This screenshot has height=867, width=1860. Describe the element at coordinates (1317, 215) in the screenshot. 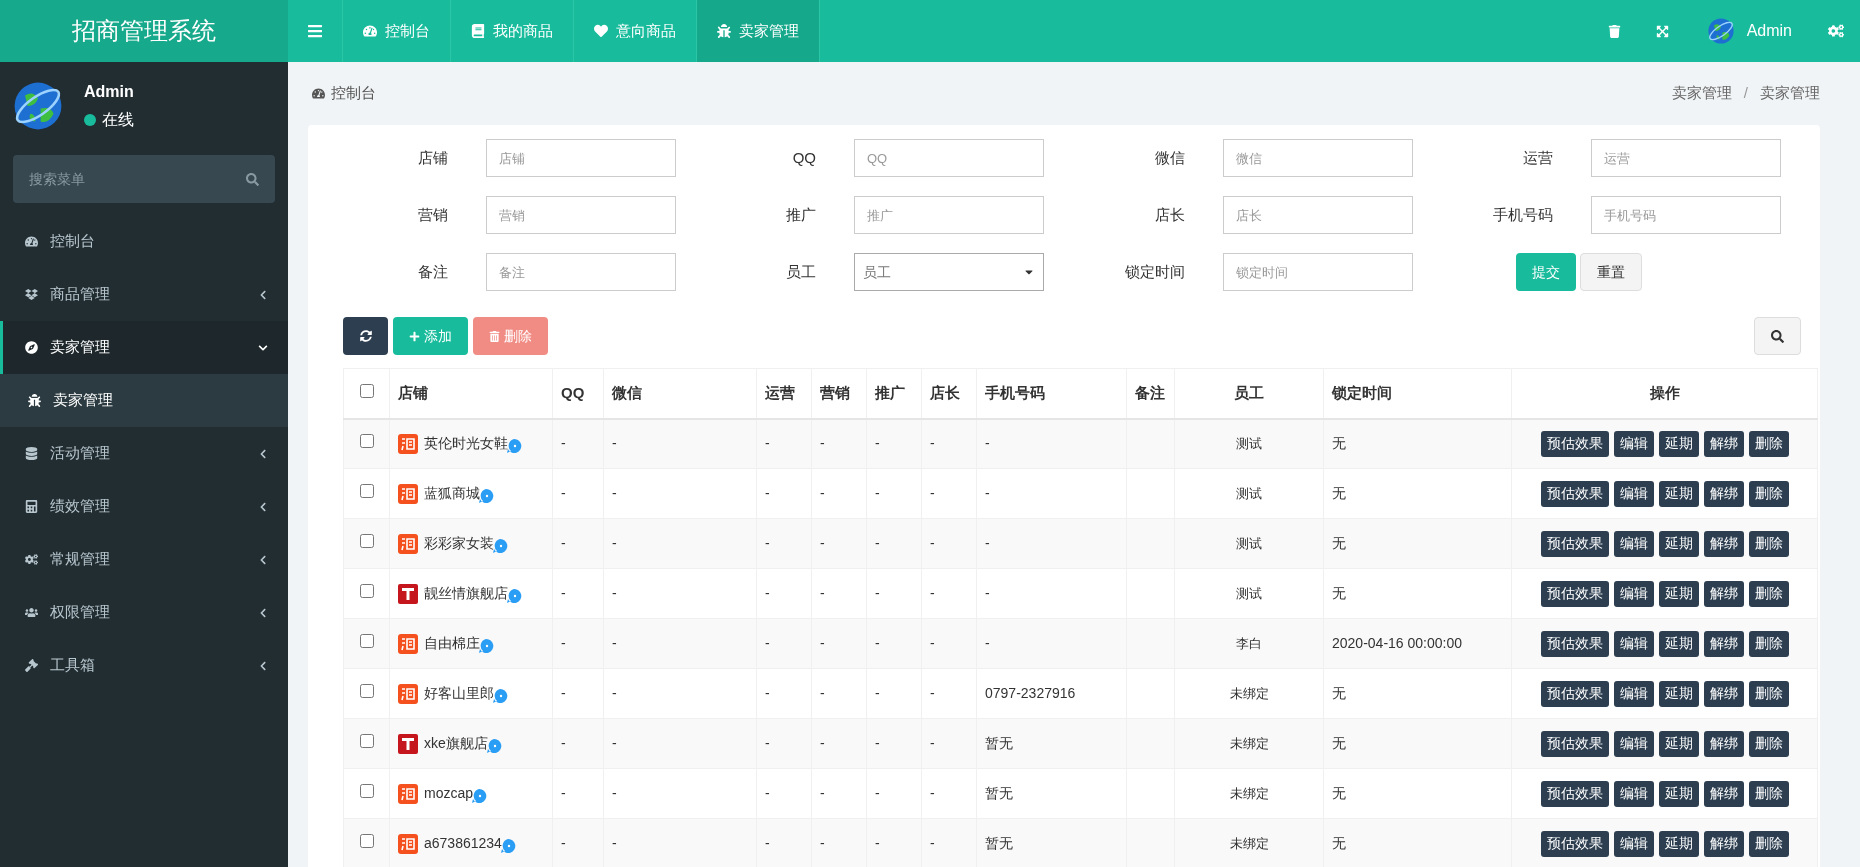

I see `filter-input-field: 店长` at that location.